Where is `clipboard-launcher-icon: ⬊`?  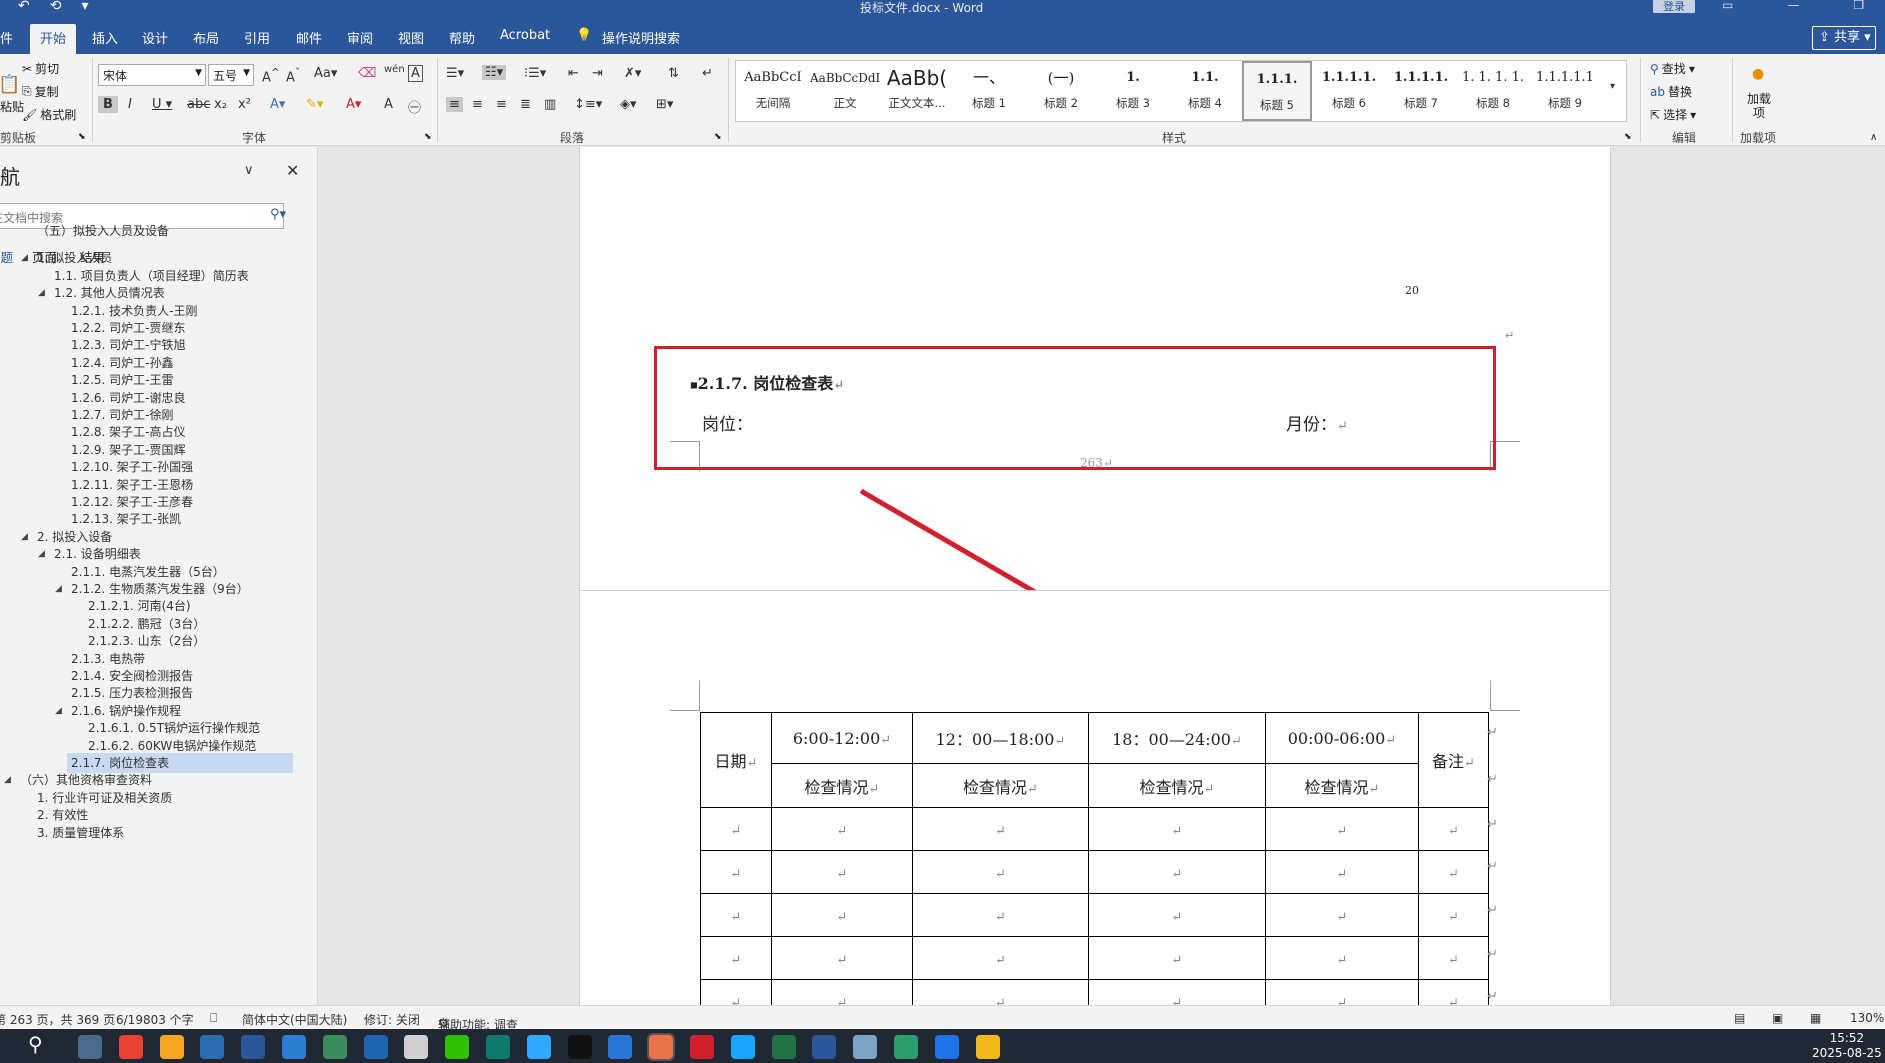
clipboard-launcher-icon: ⬊ is located at coordinates (82, 137).